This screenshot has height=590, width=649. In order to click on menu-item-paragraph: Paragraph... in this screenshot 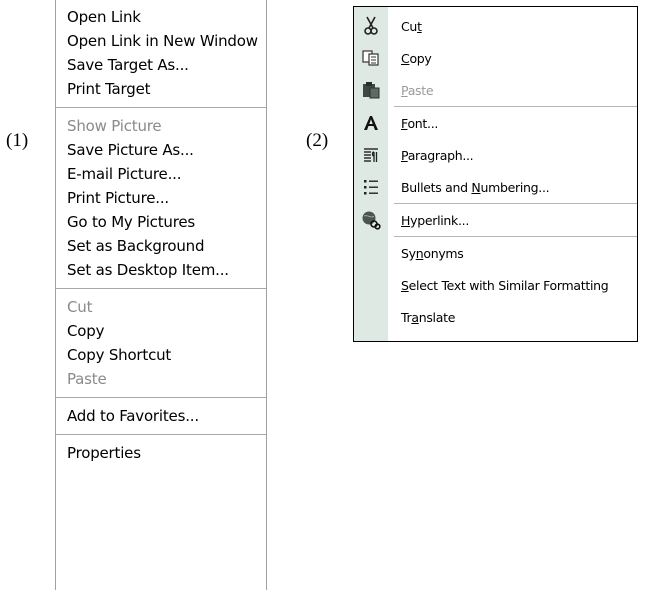, I will do `click(495, 155)`.